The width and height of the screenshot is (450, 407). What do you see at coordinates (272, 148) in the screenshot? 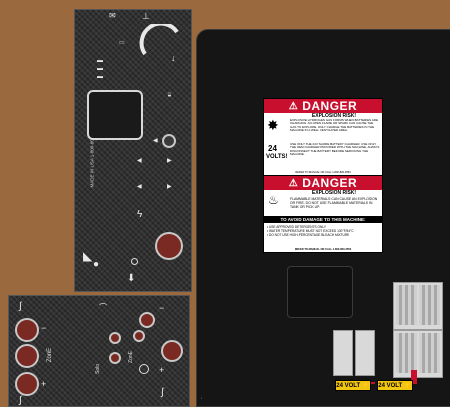
I see `volts-number: 24` at bounding box center [272, 148].